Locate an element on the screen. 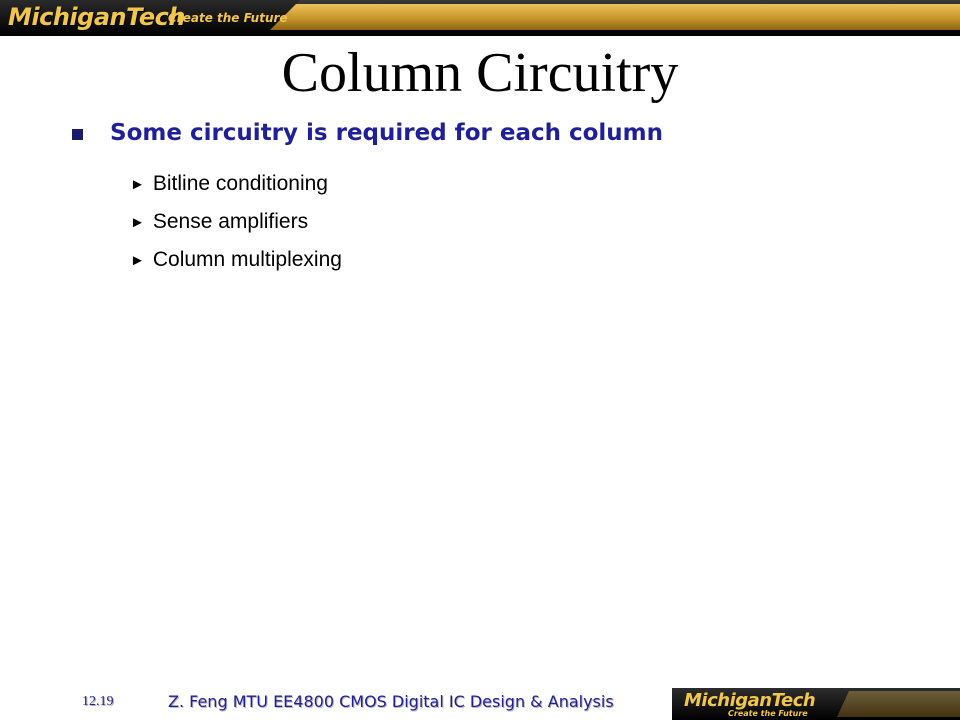  slide-title: Column Circuitry is located at coordinates (480, 73).